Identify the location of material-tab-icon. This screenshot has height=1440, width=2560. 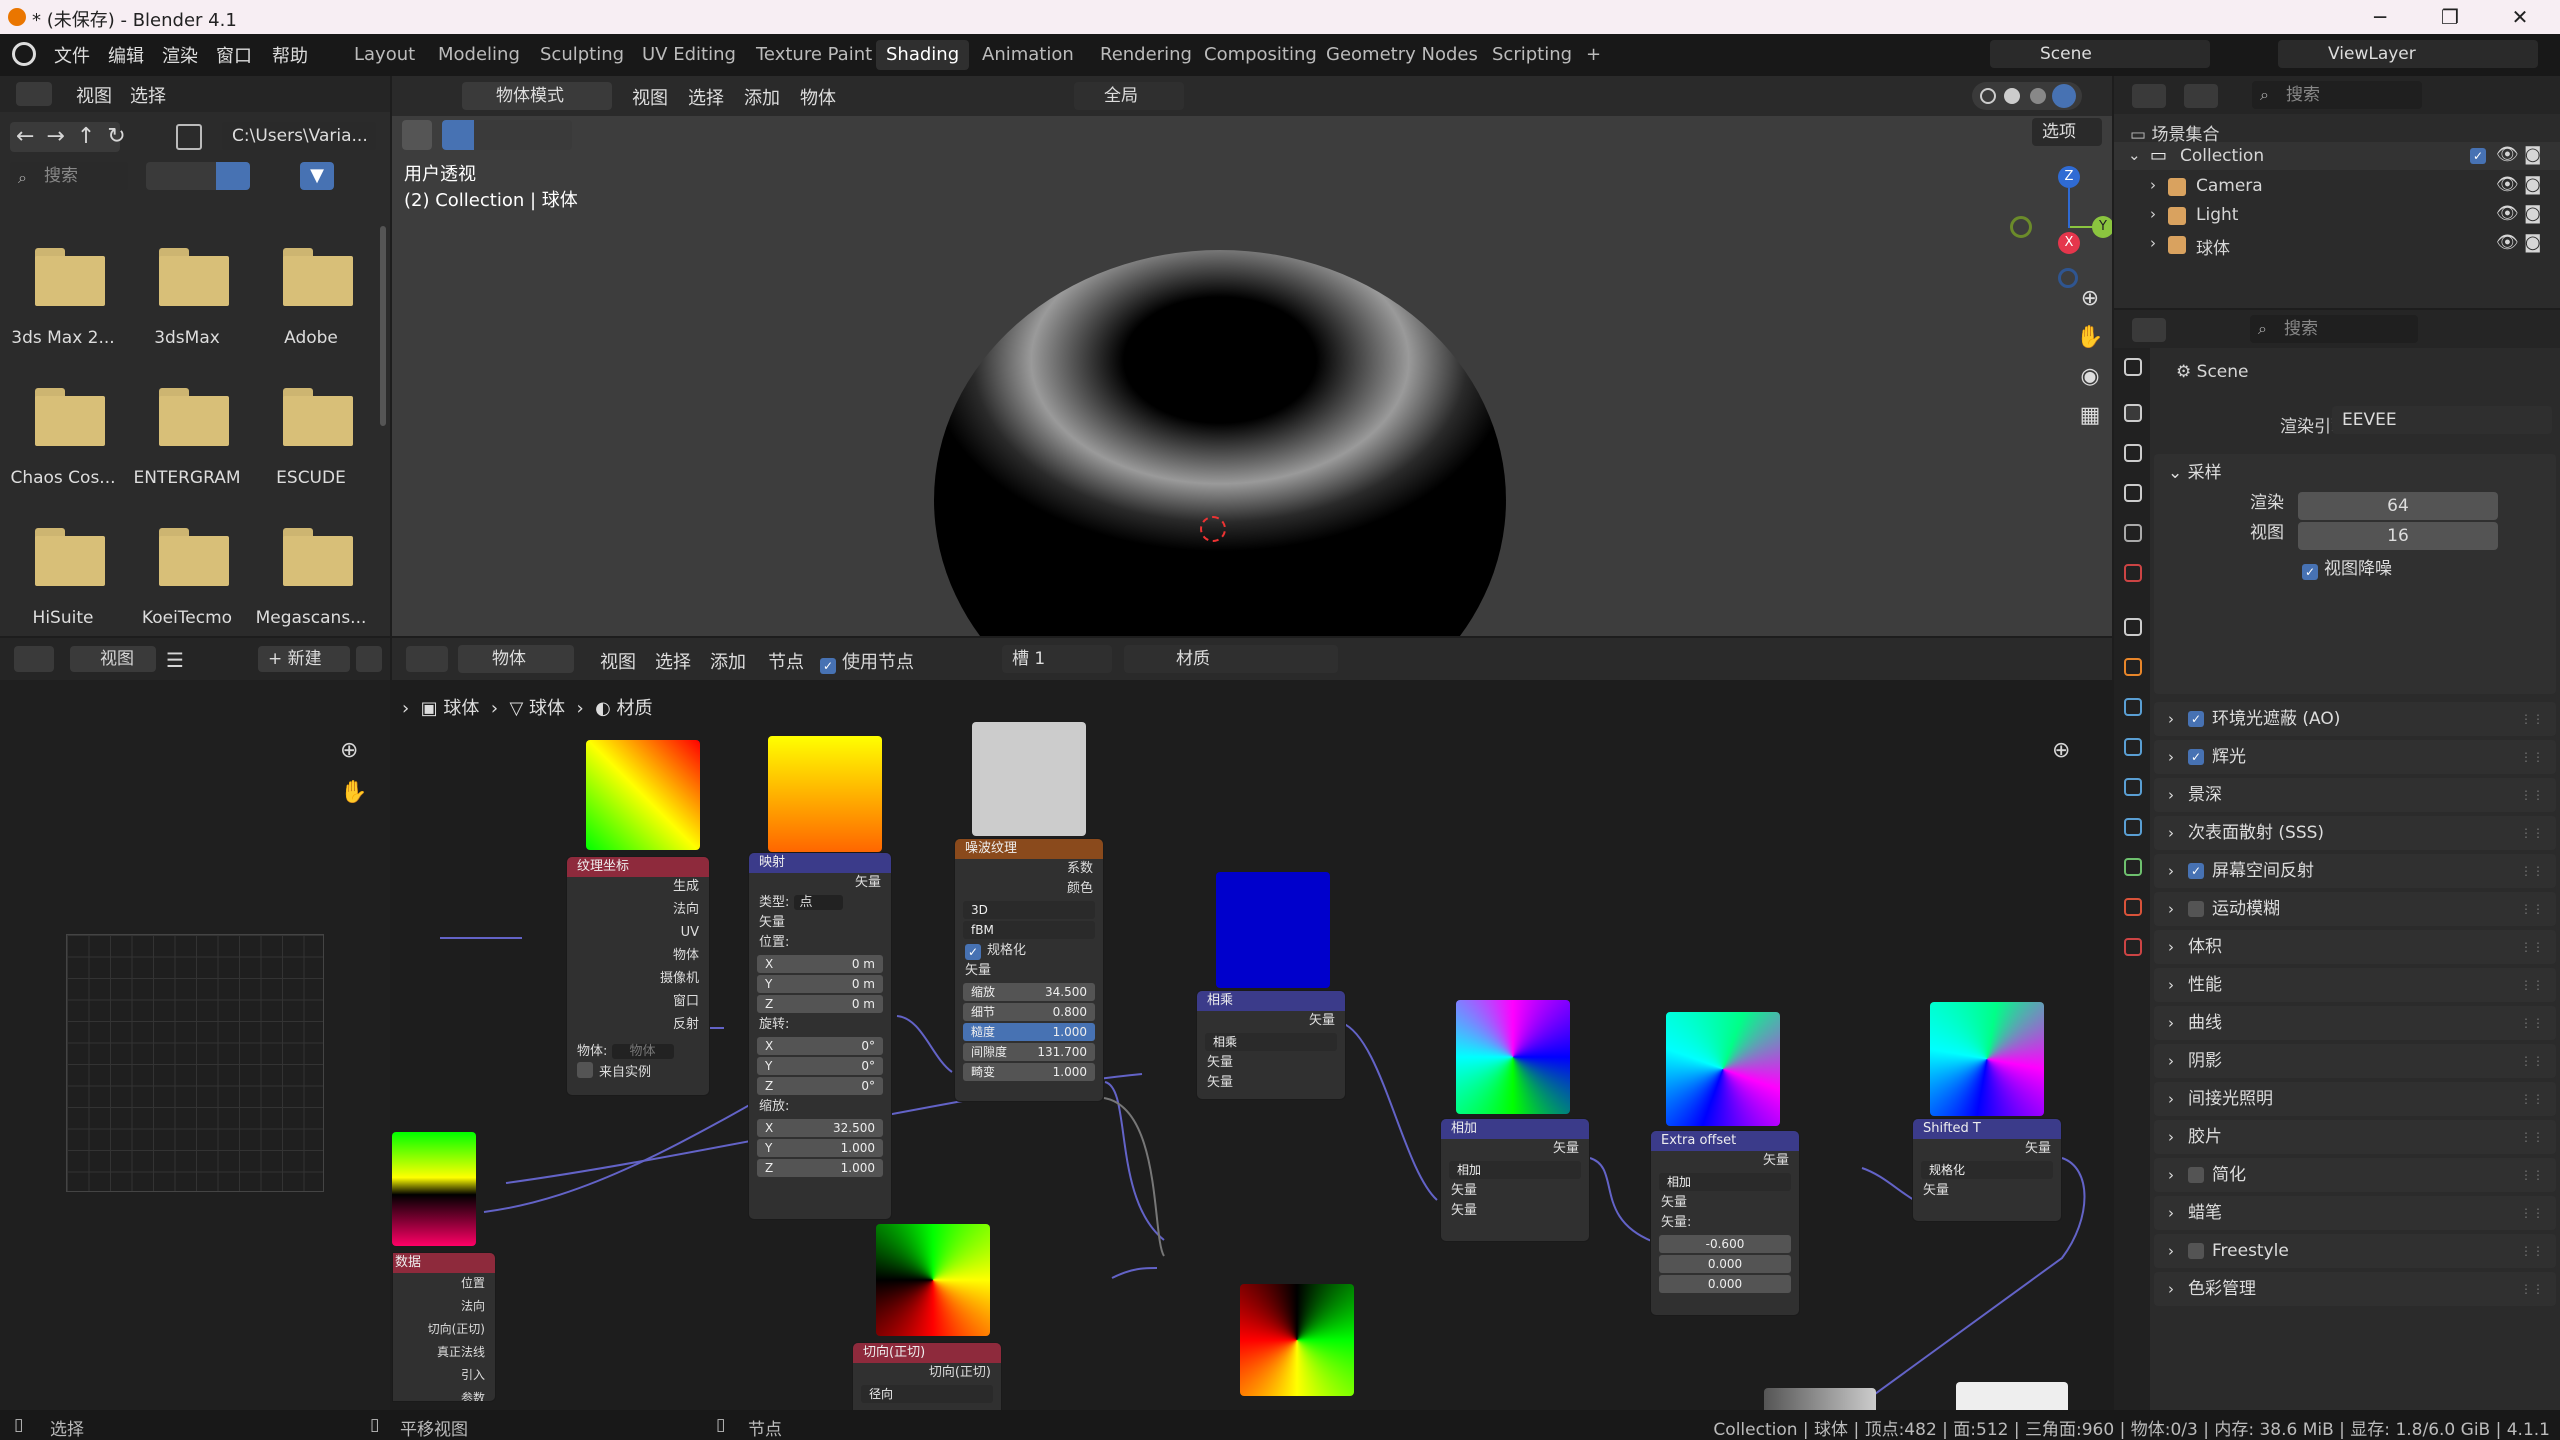
(2133, 907).